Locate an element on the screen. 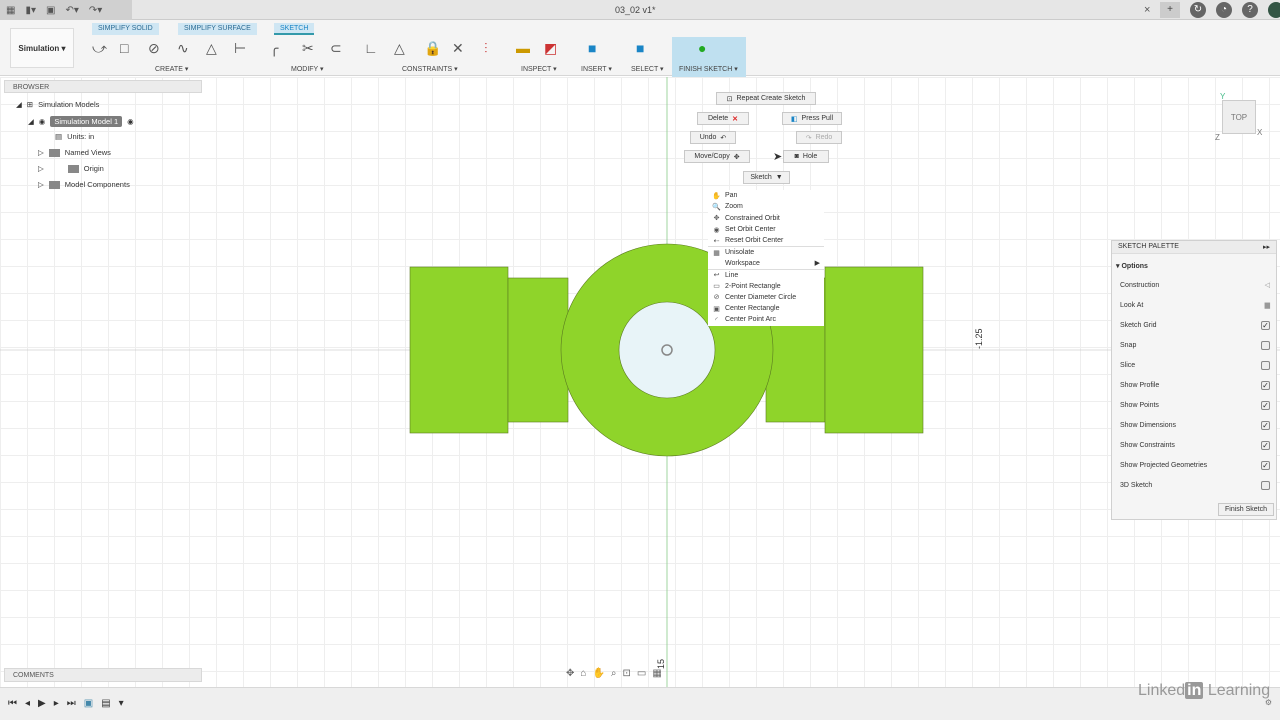 This screenshot has height=720, width=1280. viewcube-face: TOP is located at coordinates (1239, 117).